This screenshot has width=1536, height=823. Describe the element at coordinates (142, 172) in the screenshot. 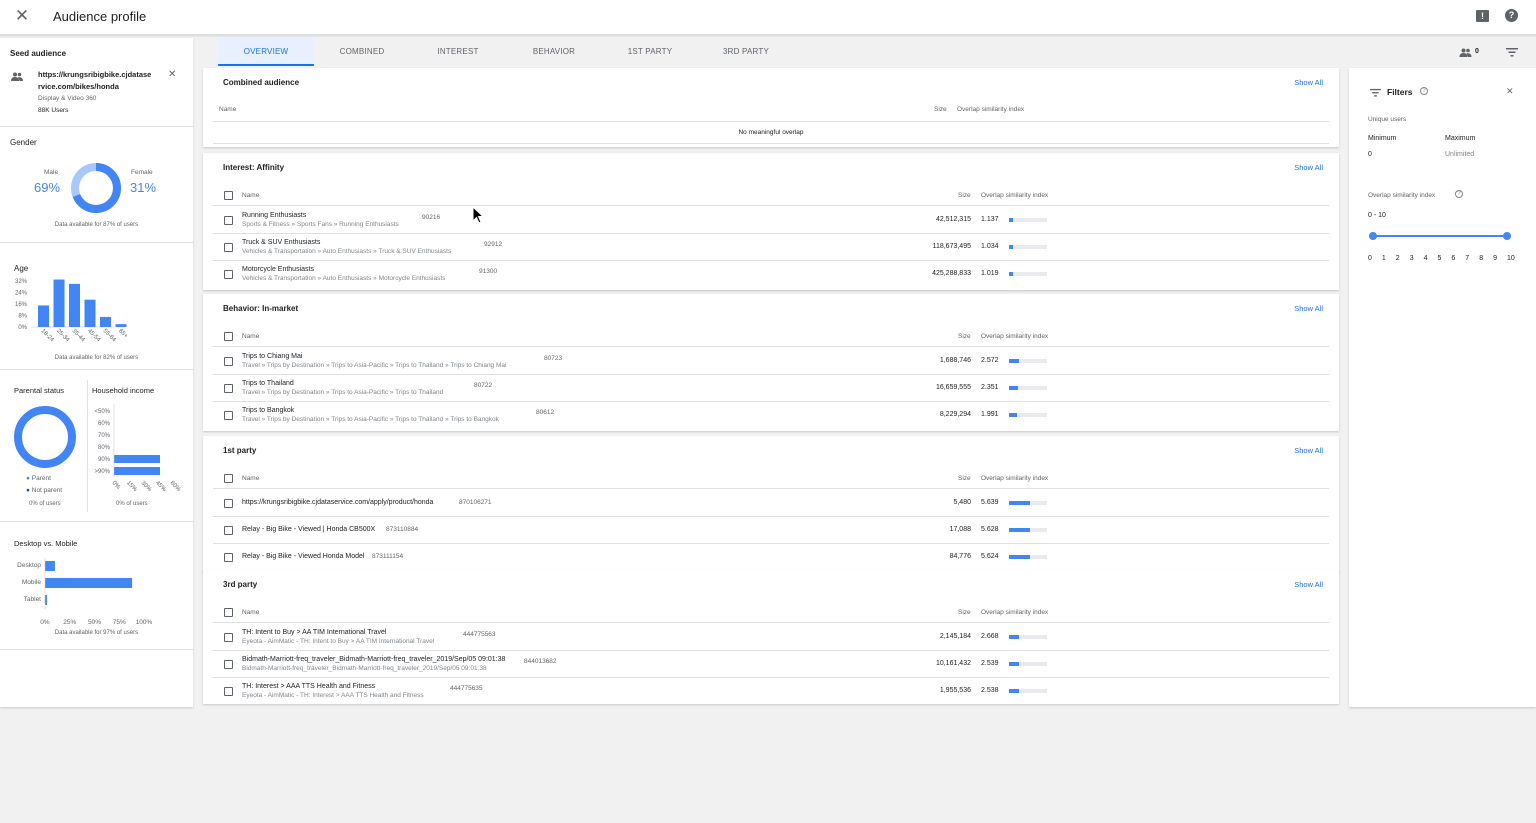

I see `female-label: Female` at that location.